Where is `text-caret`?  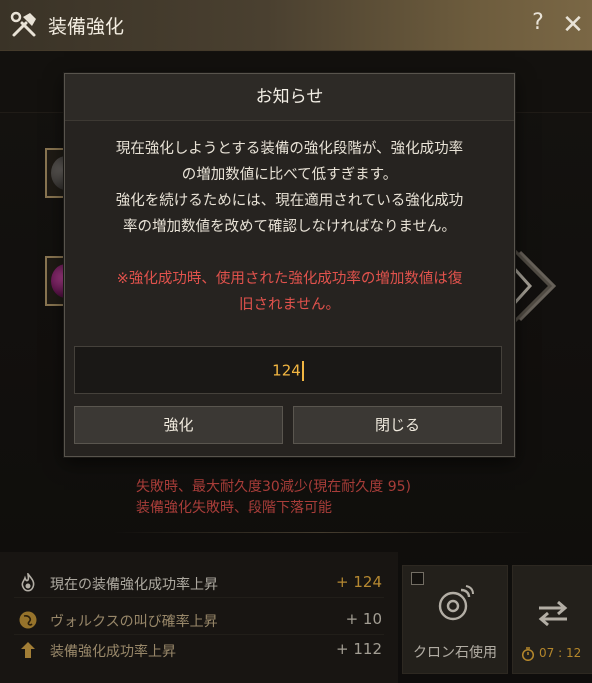
text-caret is located at coordinates (302, 371).